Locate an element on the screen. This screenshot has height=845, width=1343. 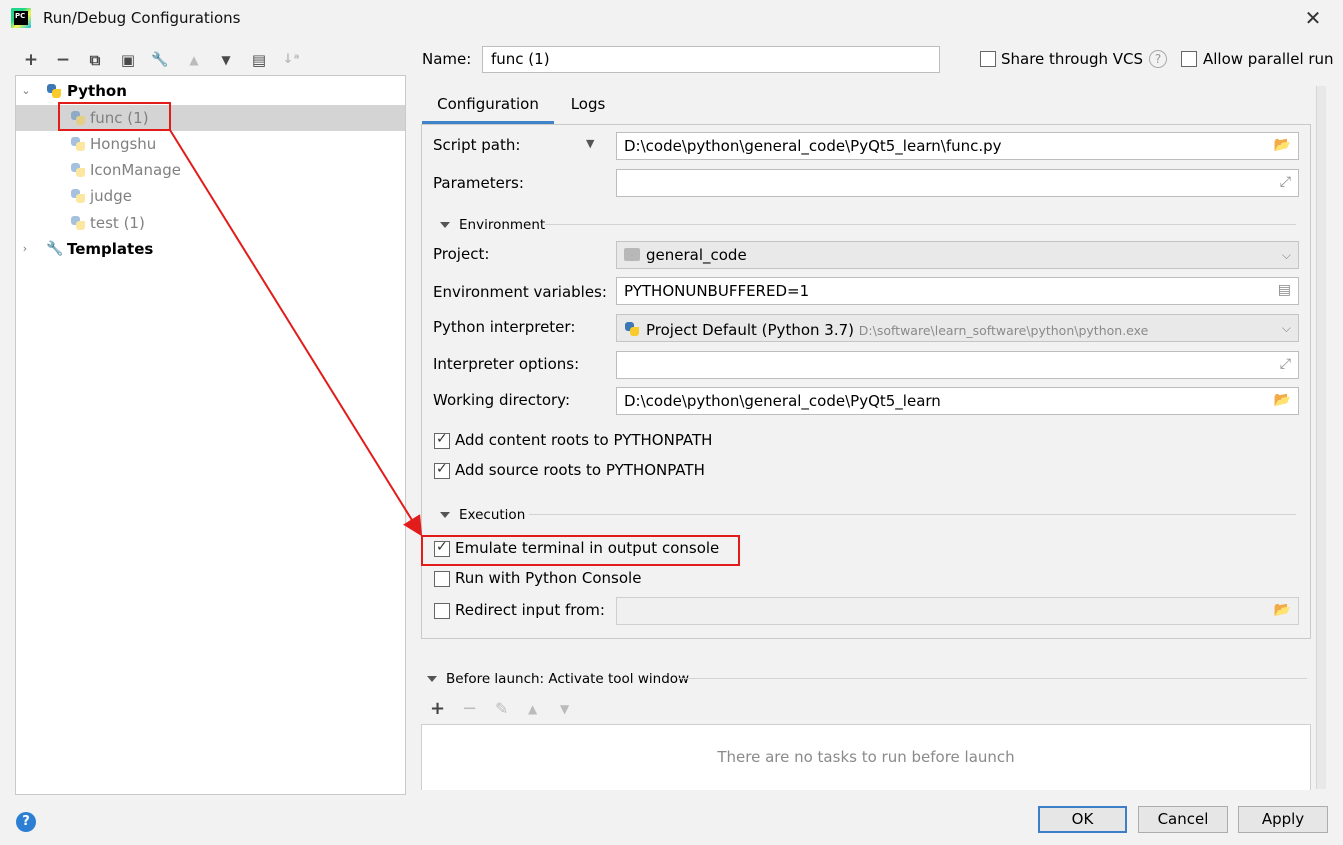
run-with-console-label: Run with Python Console is located at coordinates (548, 578).